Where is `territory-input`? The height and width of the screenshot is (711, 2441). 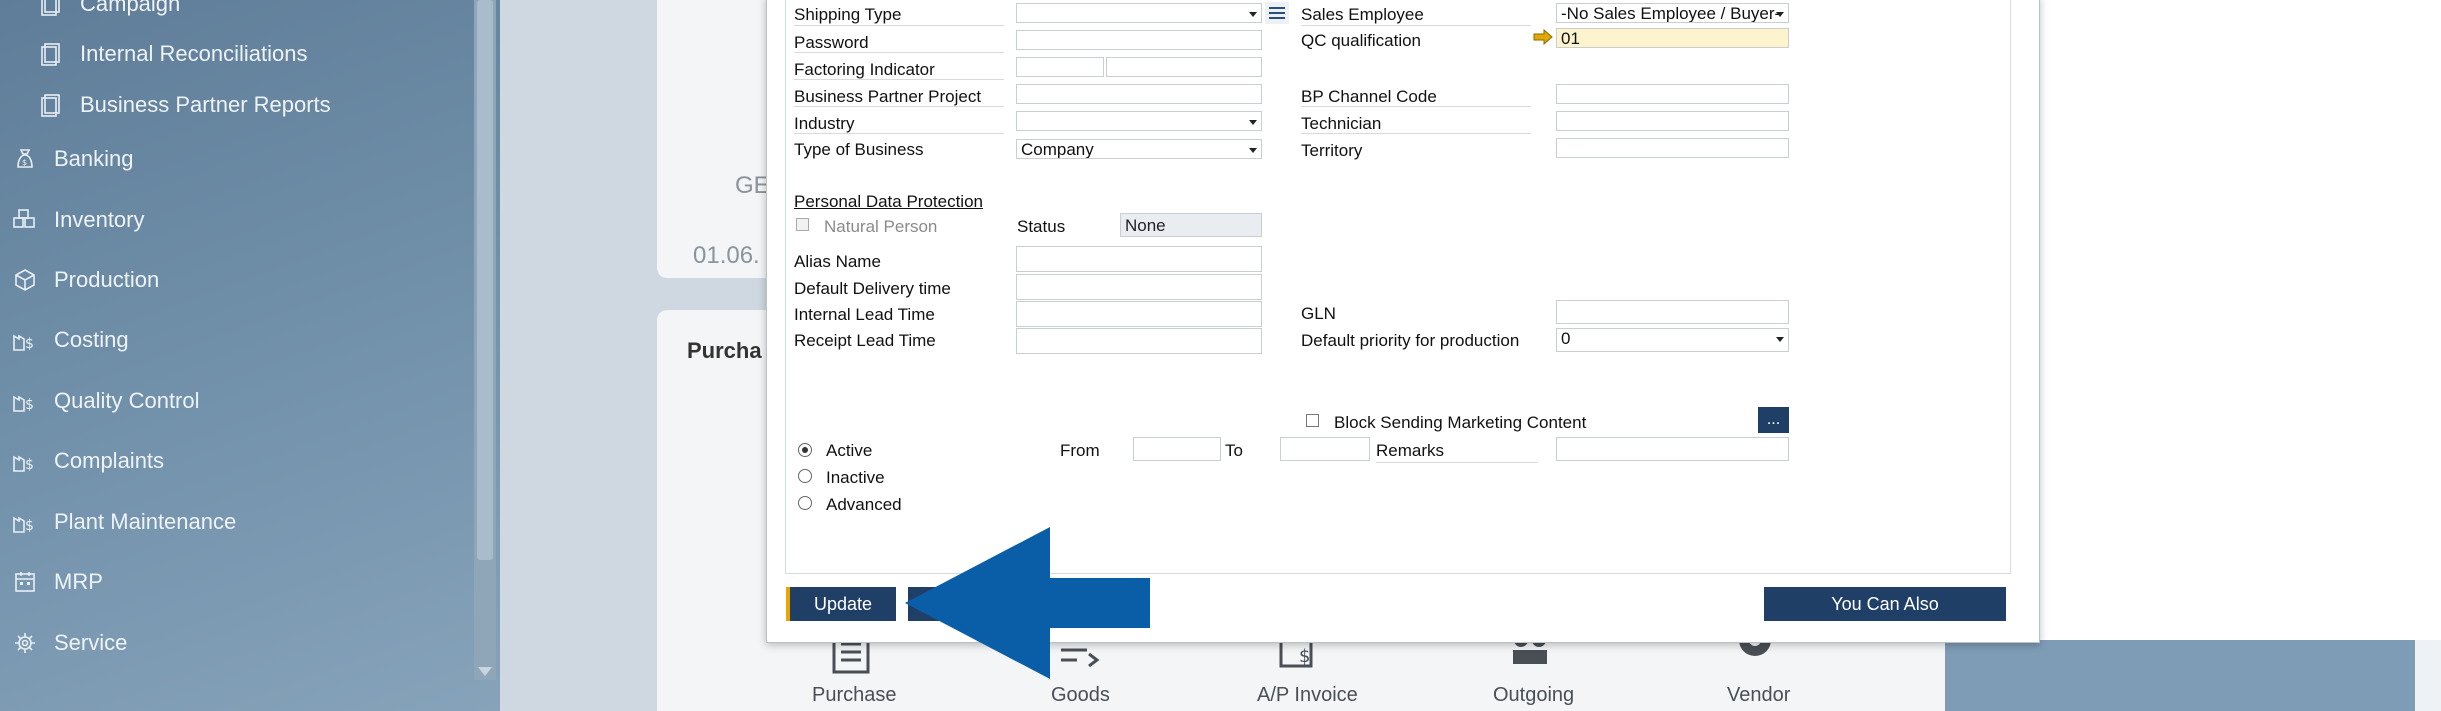
territory-input is located at coordinates (1672, 148).